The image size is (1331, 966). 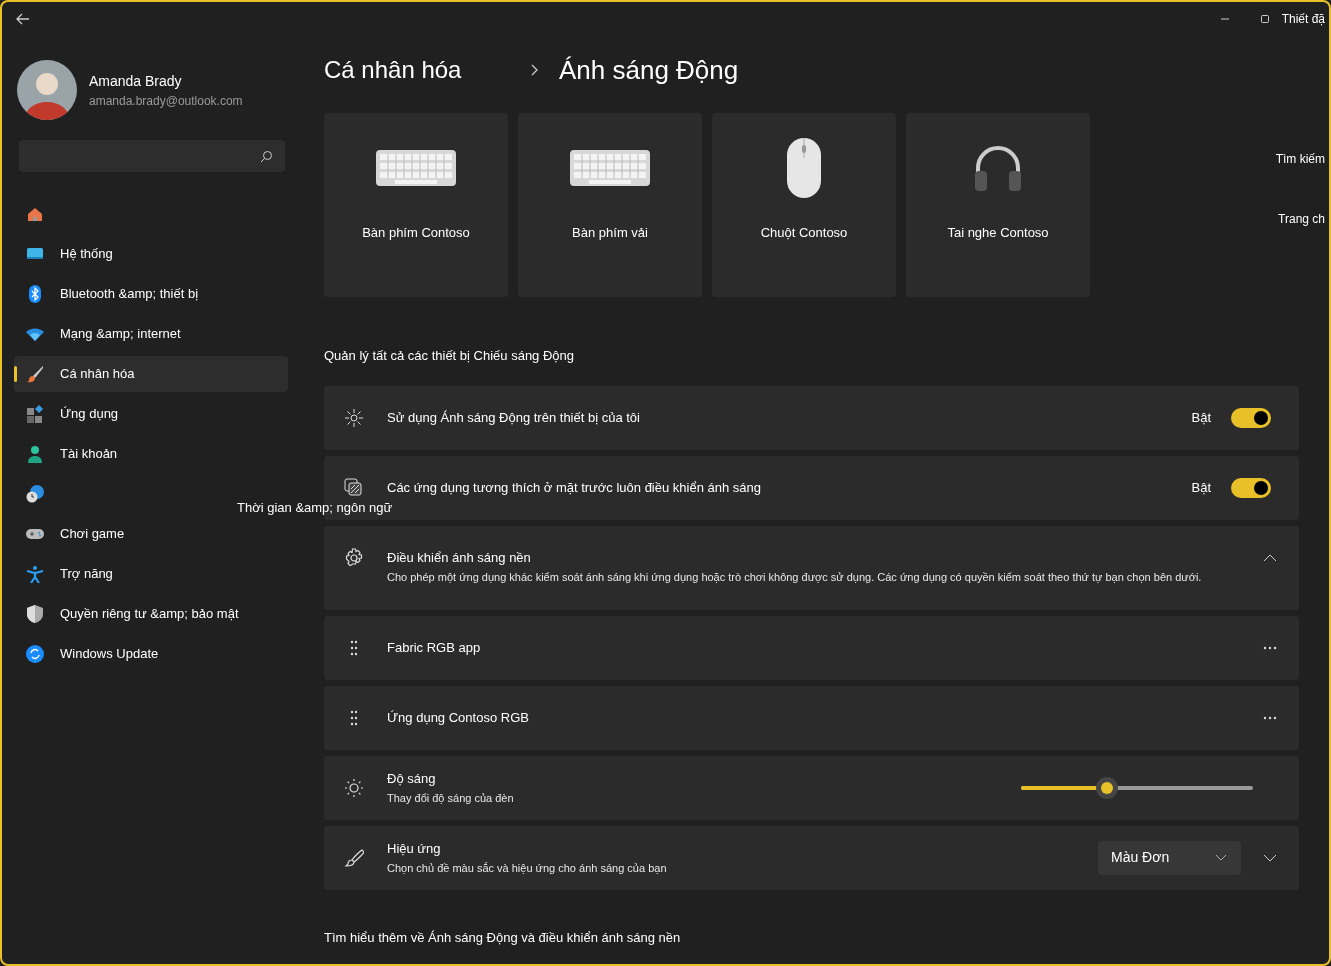 What do you see at coordinates (151, 534) in the screenshot?
I see `nav-item: Chơi game` at bounding box center [151, 534].